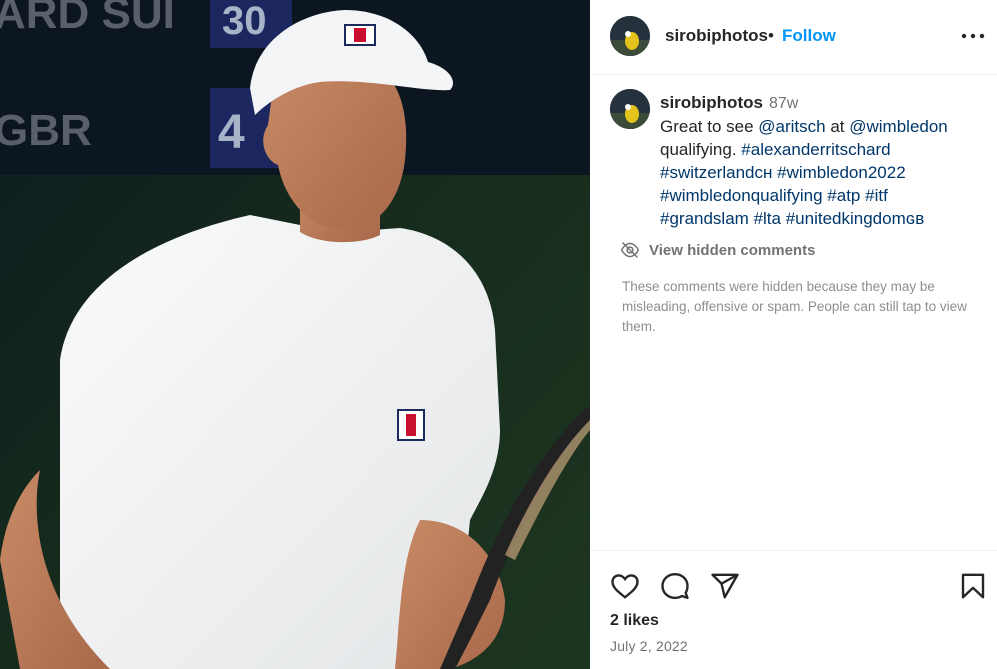 The height and width of the screenshot is (669, 997). I want to click on header-username: sirobiphotos, so click(716, 36).